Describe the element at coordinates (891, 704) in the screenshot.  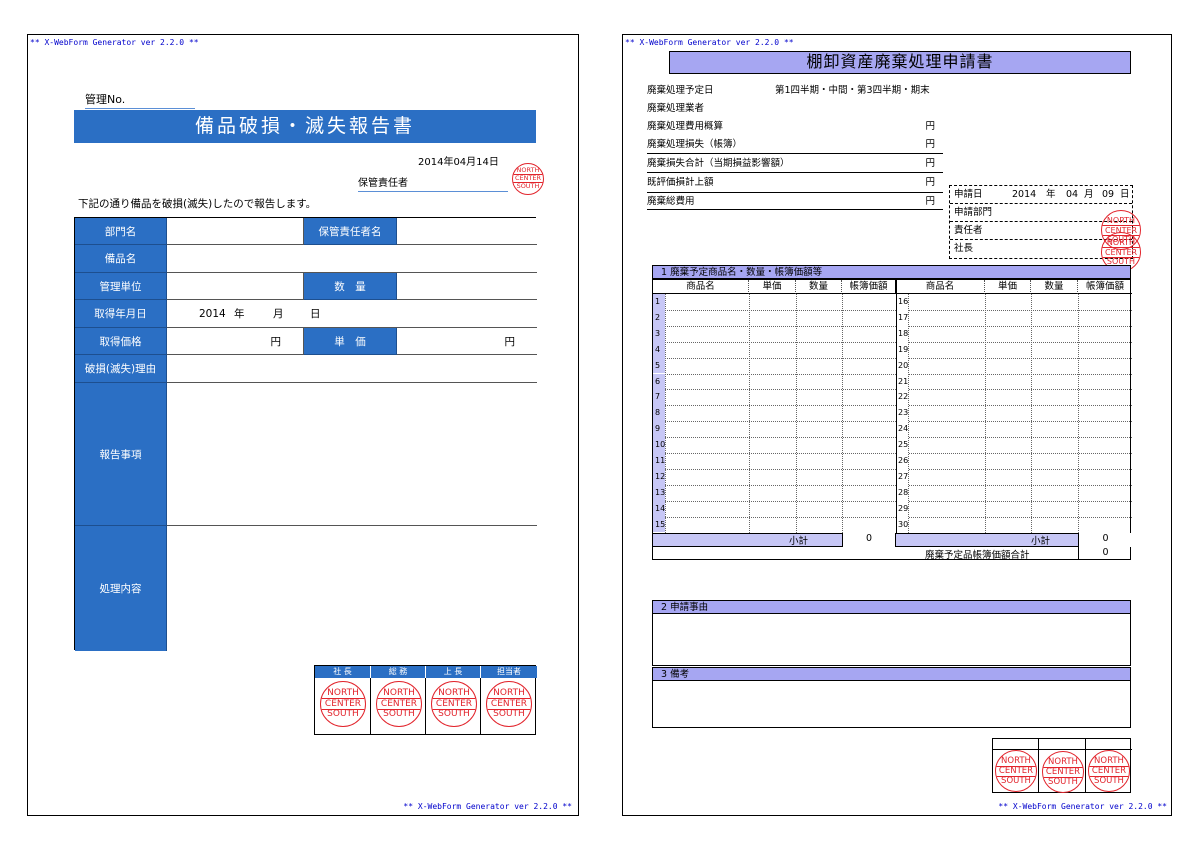
I see `remarks-field` at that location.